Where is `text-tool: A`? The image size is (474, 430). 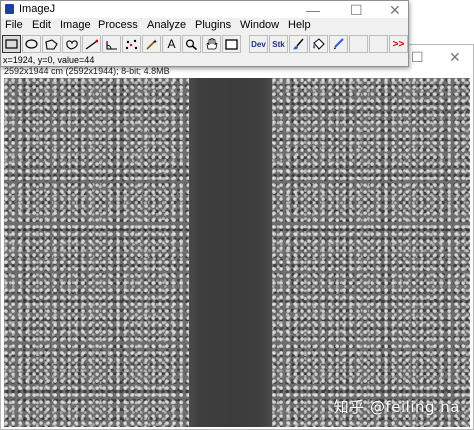 text-tool: A is located at coordinates (171, 44).